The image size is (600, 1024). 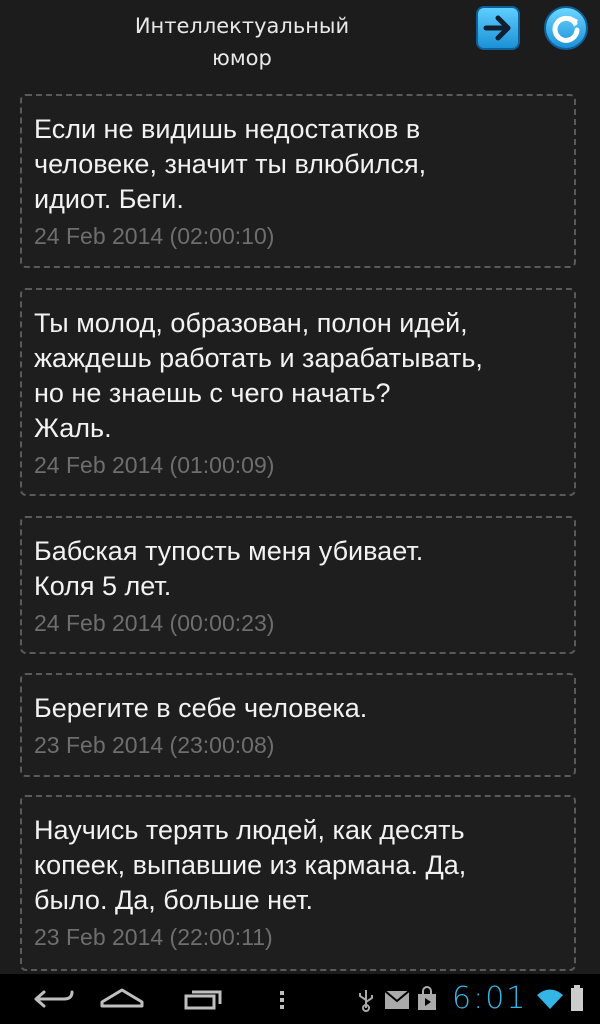 I want to click on post-date: 23 Feb 2014 (23:00:08), so click(x=154, y=745).